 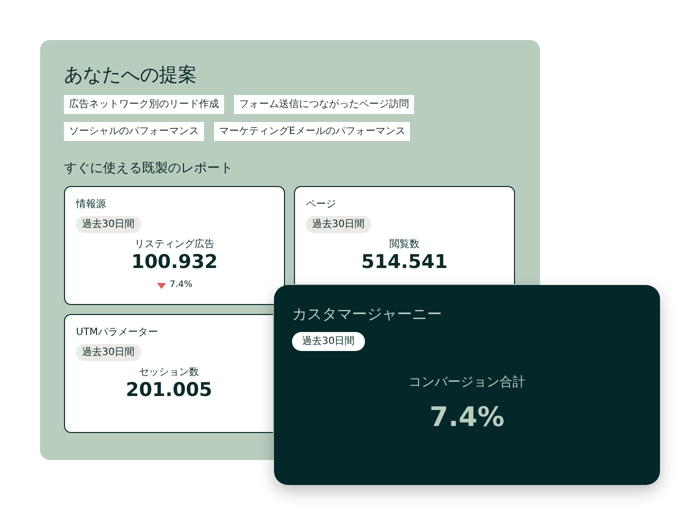 What do you see at coordinates (467, 418) in the screenshot?
I see `metric-value: 7.4%` at bounding box center [467, 418].